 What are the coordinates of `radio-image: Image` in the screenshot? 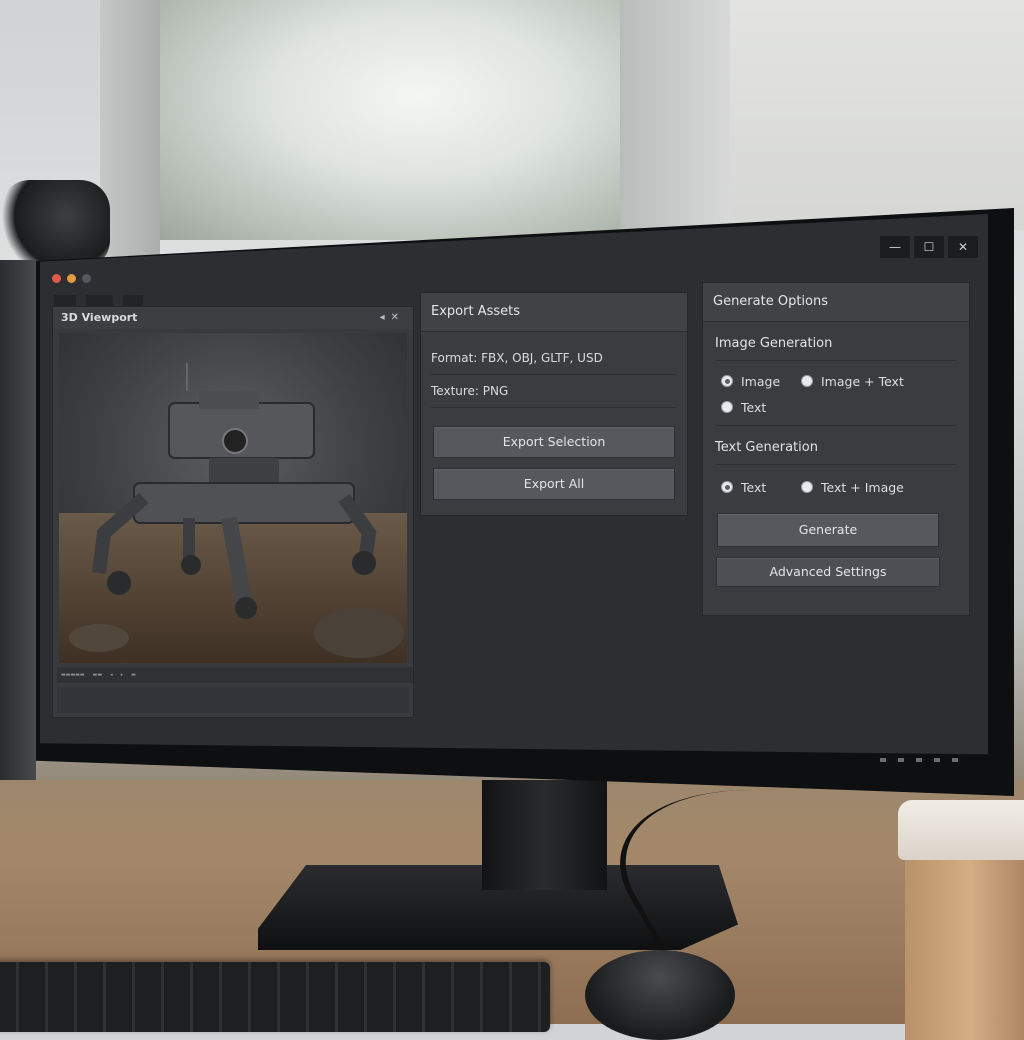 It's located at (761, 381).